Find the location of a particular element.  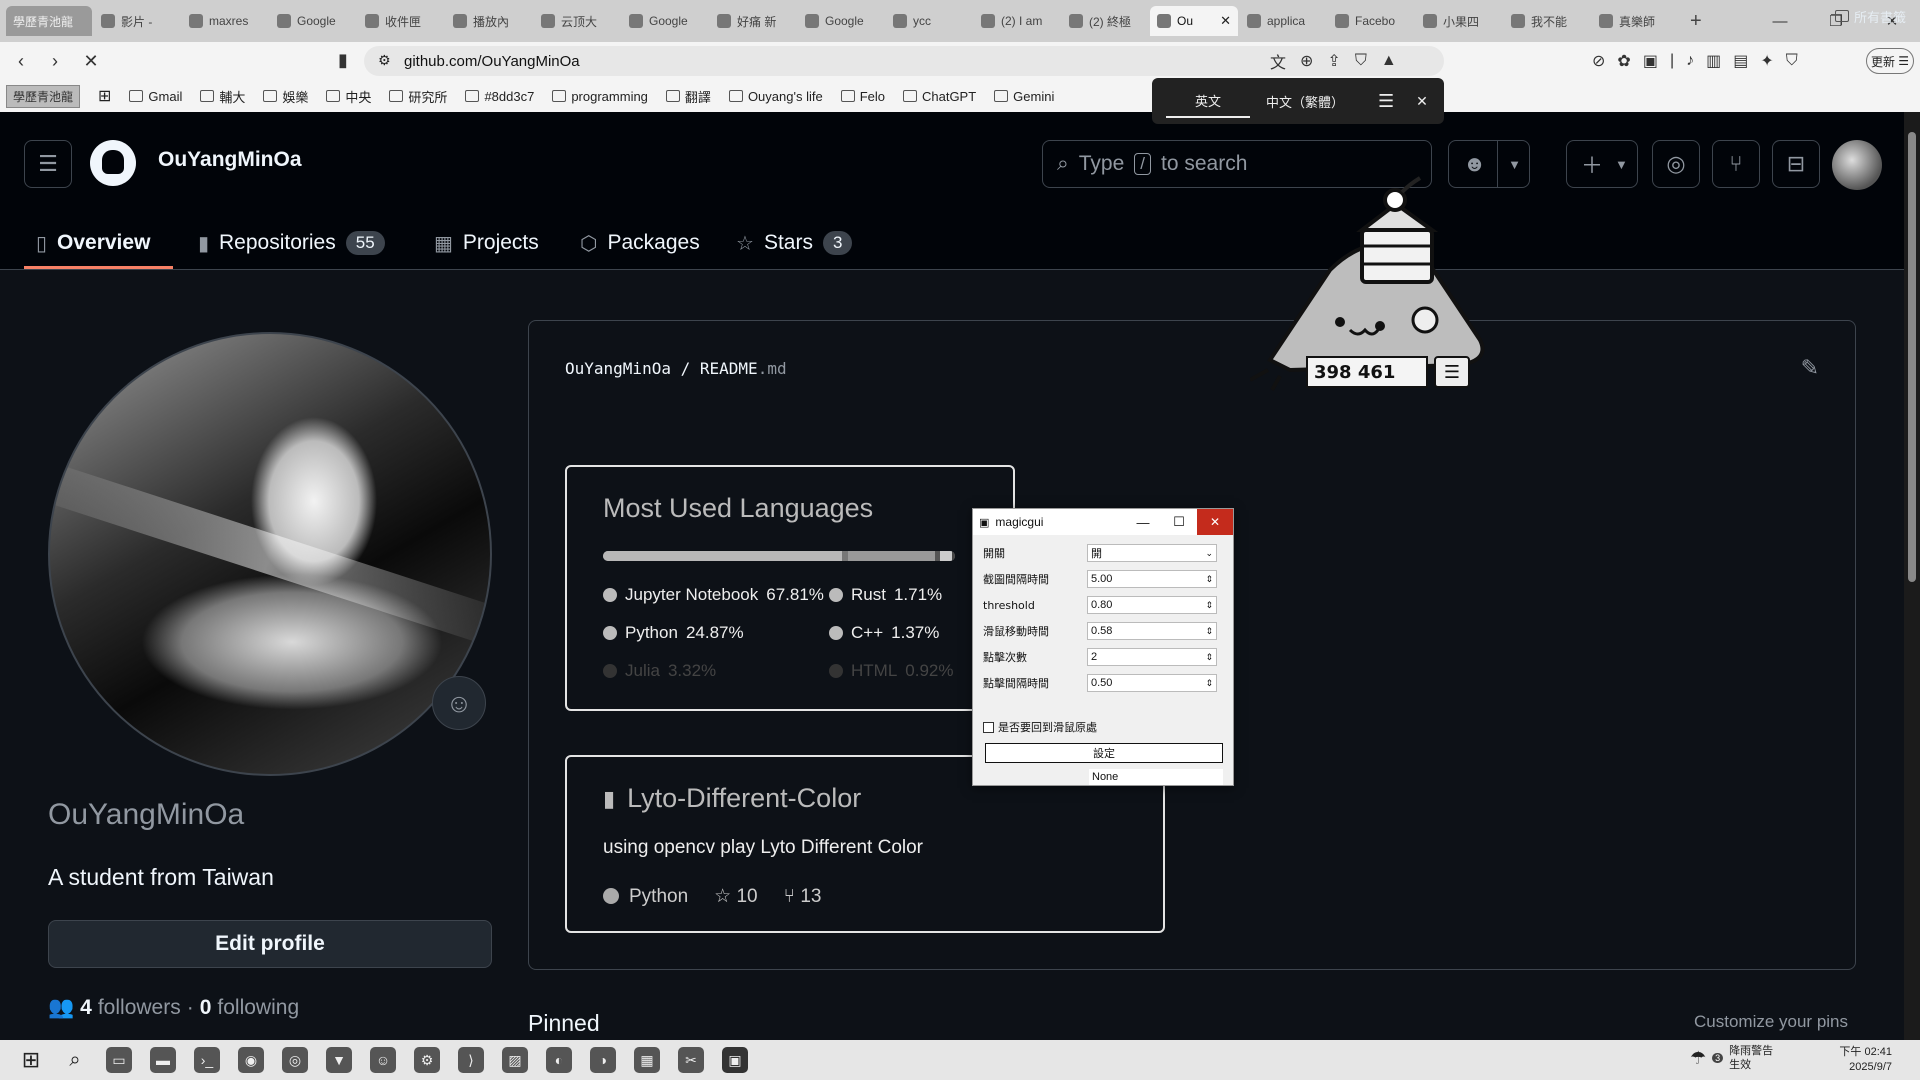

translate-lang-target: 中文（繁體） is located at coordinates (1305, 101).